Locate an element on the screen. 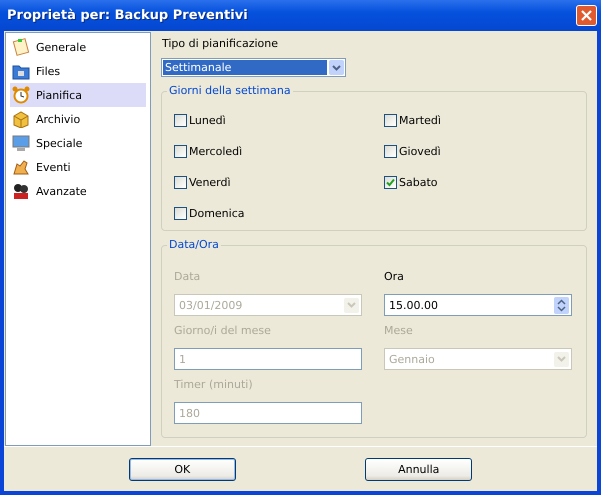  sidebar-item: Archivio is located at coordinates (78, 119).